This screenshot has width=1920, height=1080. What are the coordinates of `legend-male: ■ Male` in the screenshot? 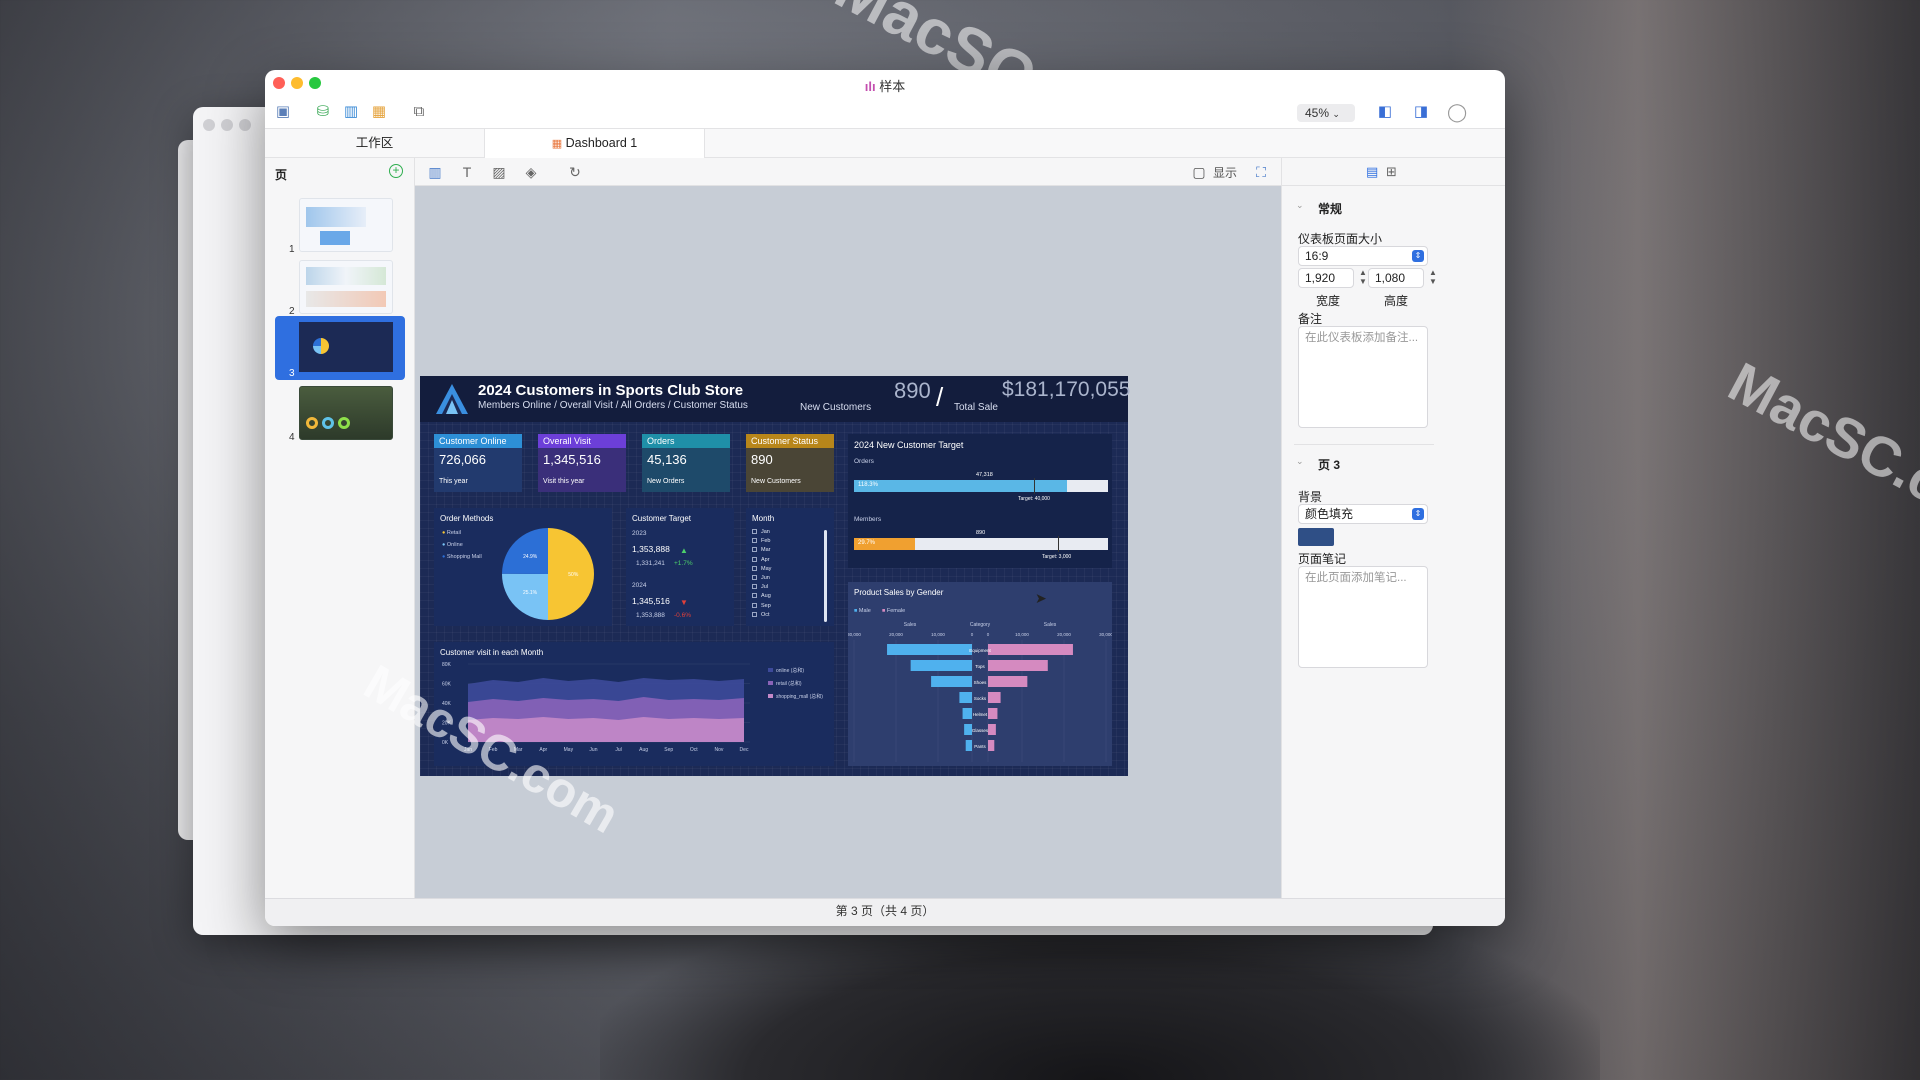 It's located at (862, 611).